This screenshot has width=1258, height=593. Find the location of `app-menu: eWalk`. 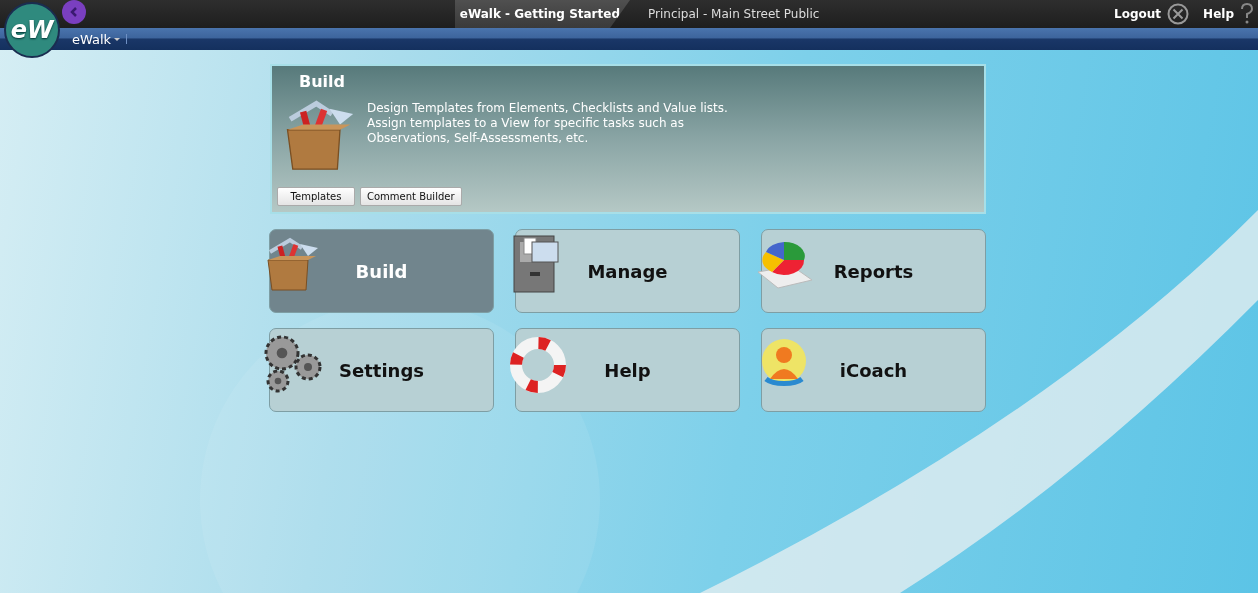

app-menu: eWalk is located at coordinates (99, 39).